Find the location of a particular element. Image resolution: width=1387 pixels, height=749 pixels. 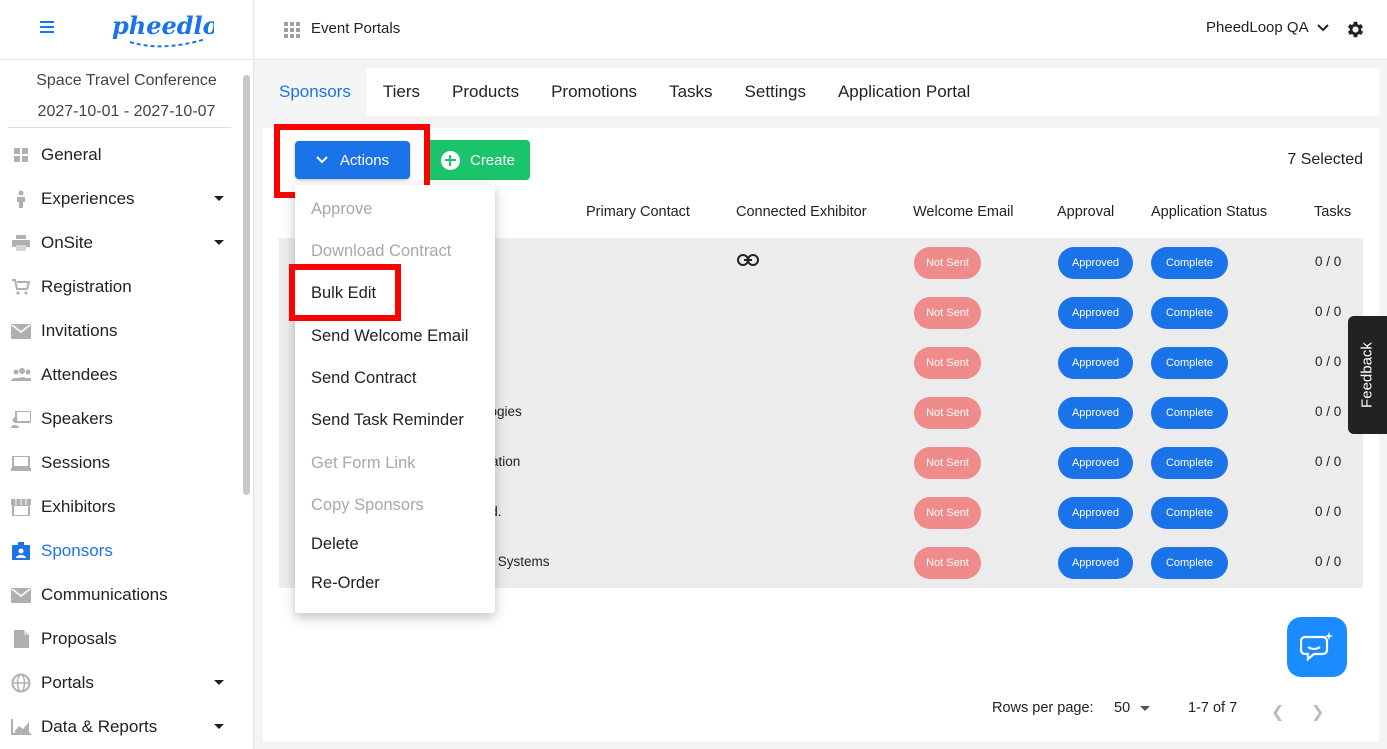

sidebar-item-sessions: Sessions is located at coordinates (120, 463).